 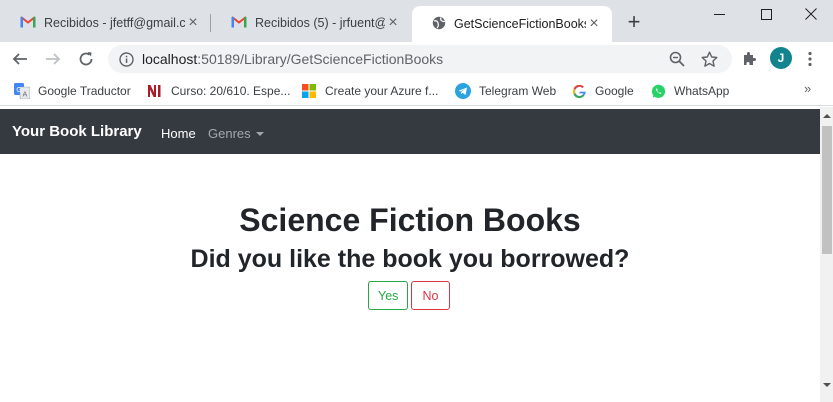 What do you see at coordinates (170, 59) in the screenshot?
I see `url-host: localhost` at bounding box center [170, 59].